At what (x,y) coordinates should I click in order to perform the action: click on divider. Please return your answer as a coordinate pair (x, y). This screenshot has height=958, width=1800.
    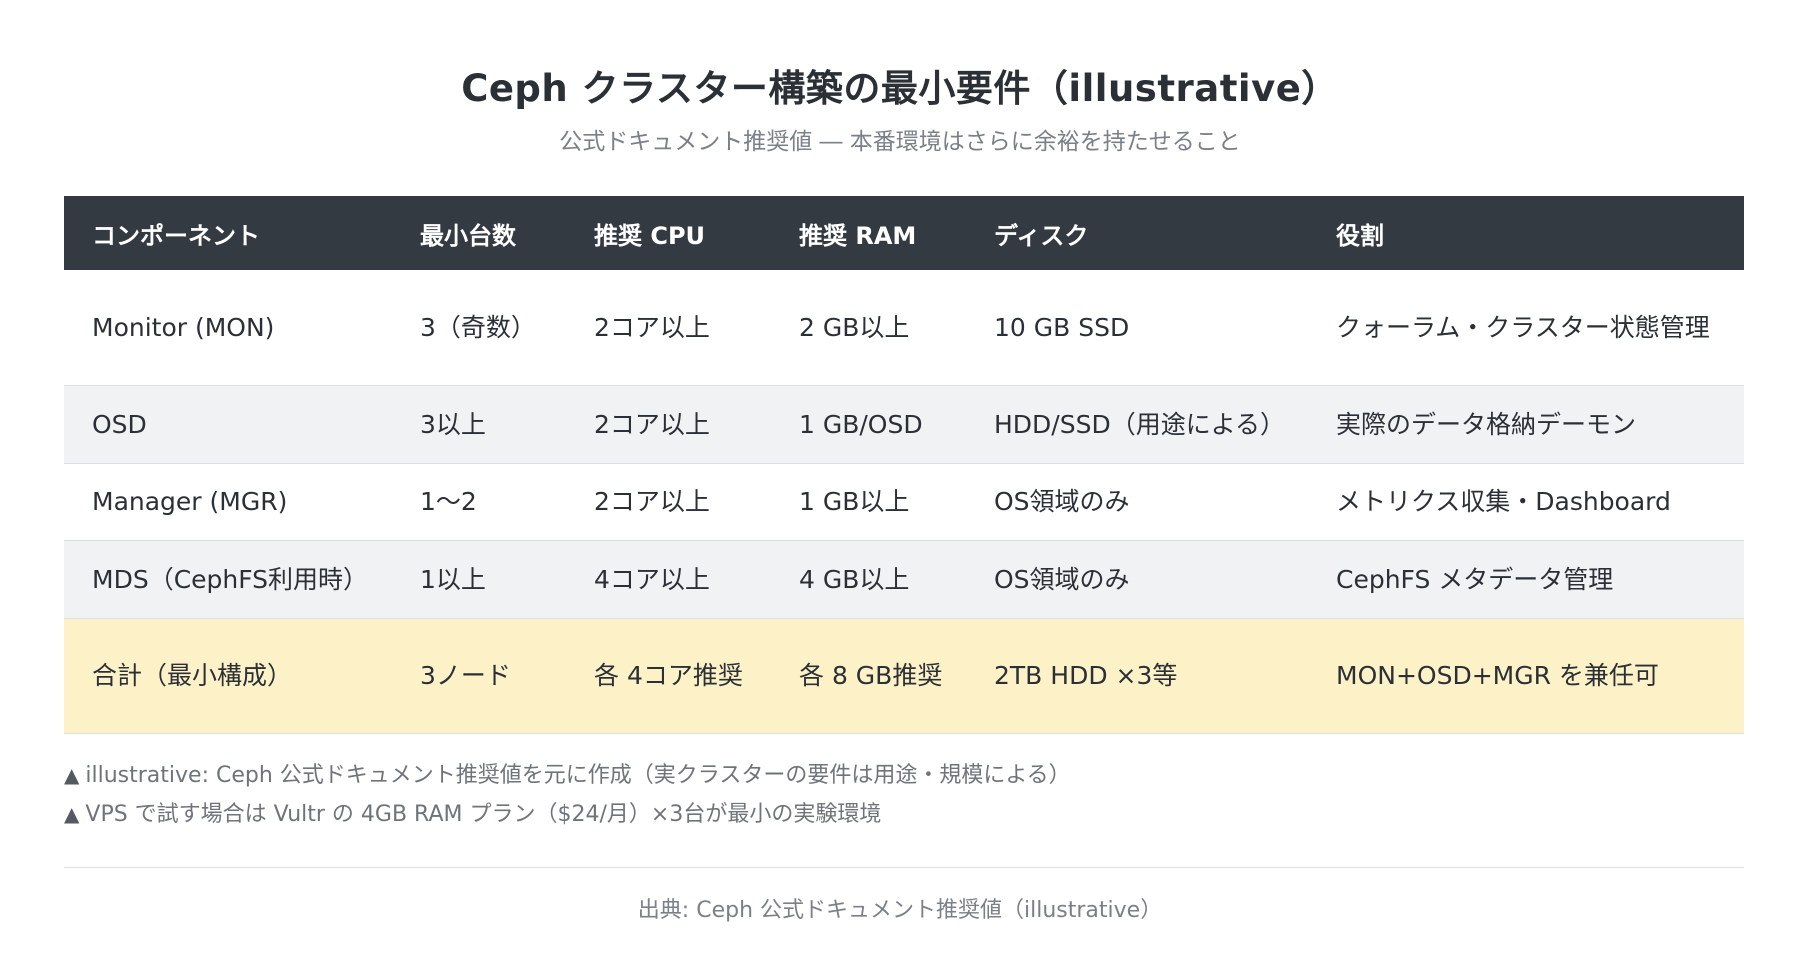
    Looking at the image, I should click on (904, 867).